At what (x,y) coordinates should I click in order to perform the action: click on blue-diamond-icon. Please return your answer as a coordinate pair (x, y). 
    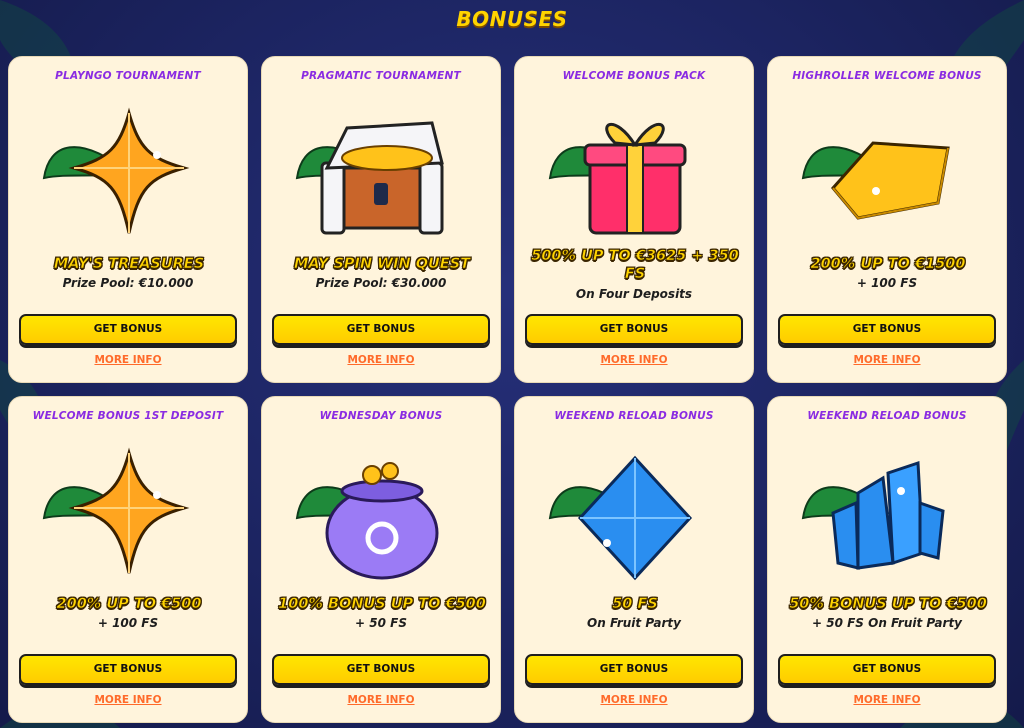
    Looking at the image, I should click on (635, 513).